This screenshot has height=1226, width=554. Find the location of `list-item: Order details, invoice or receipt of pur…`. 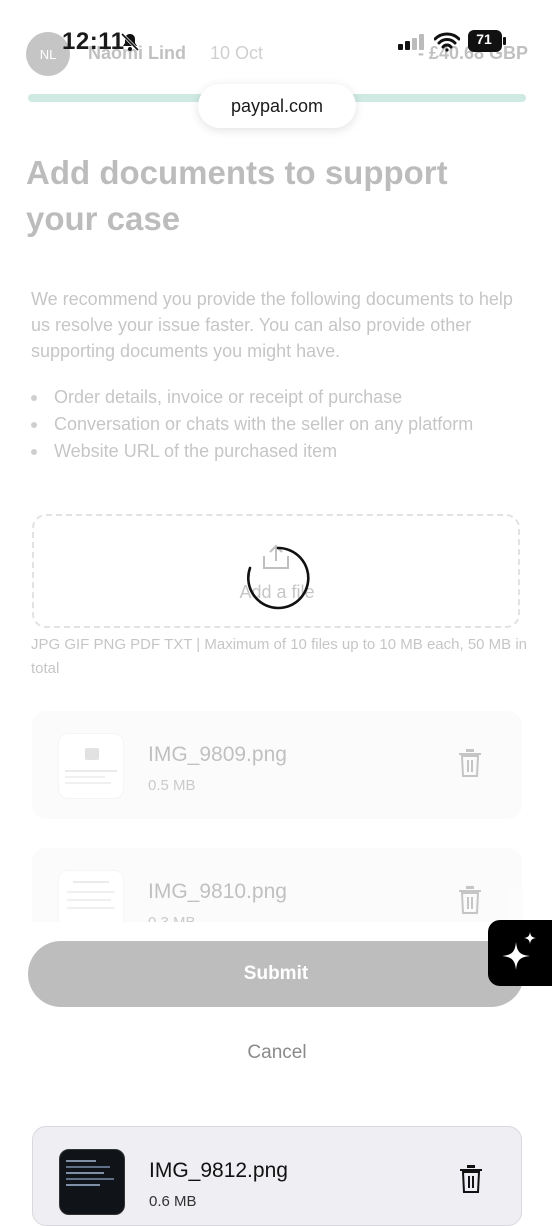

list-item: Order details, invoice or receipt of pur… is located at coordinates (281, 397).